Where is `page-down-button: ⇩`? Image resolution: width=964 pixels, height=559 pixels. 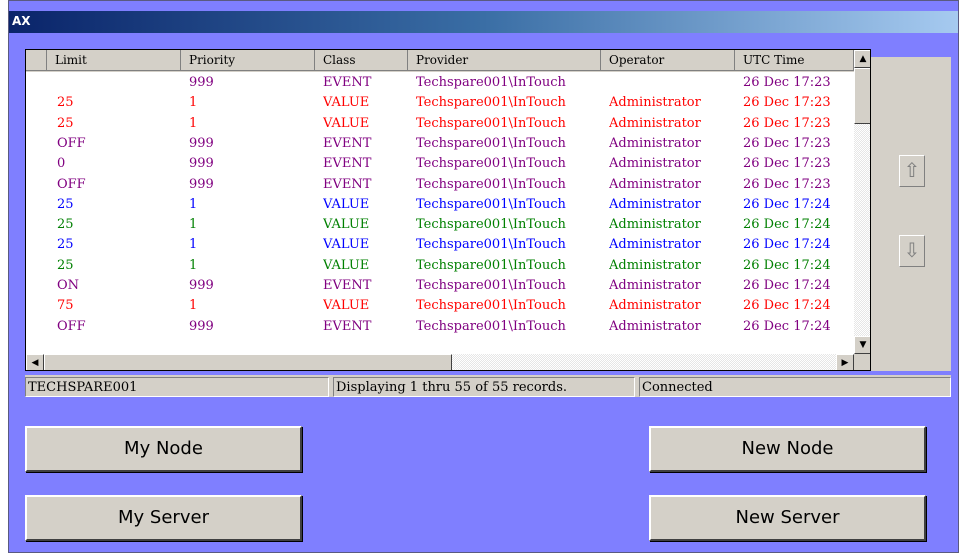
page-down-button: ⇩ is located at coordinates (912, 251).